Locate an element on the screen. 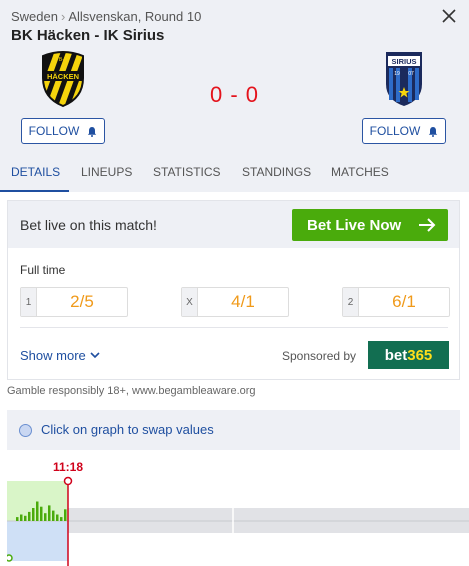  follow-home-button: FOLLOW is located at coordinates (63, 131).